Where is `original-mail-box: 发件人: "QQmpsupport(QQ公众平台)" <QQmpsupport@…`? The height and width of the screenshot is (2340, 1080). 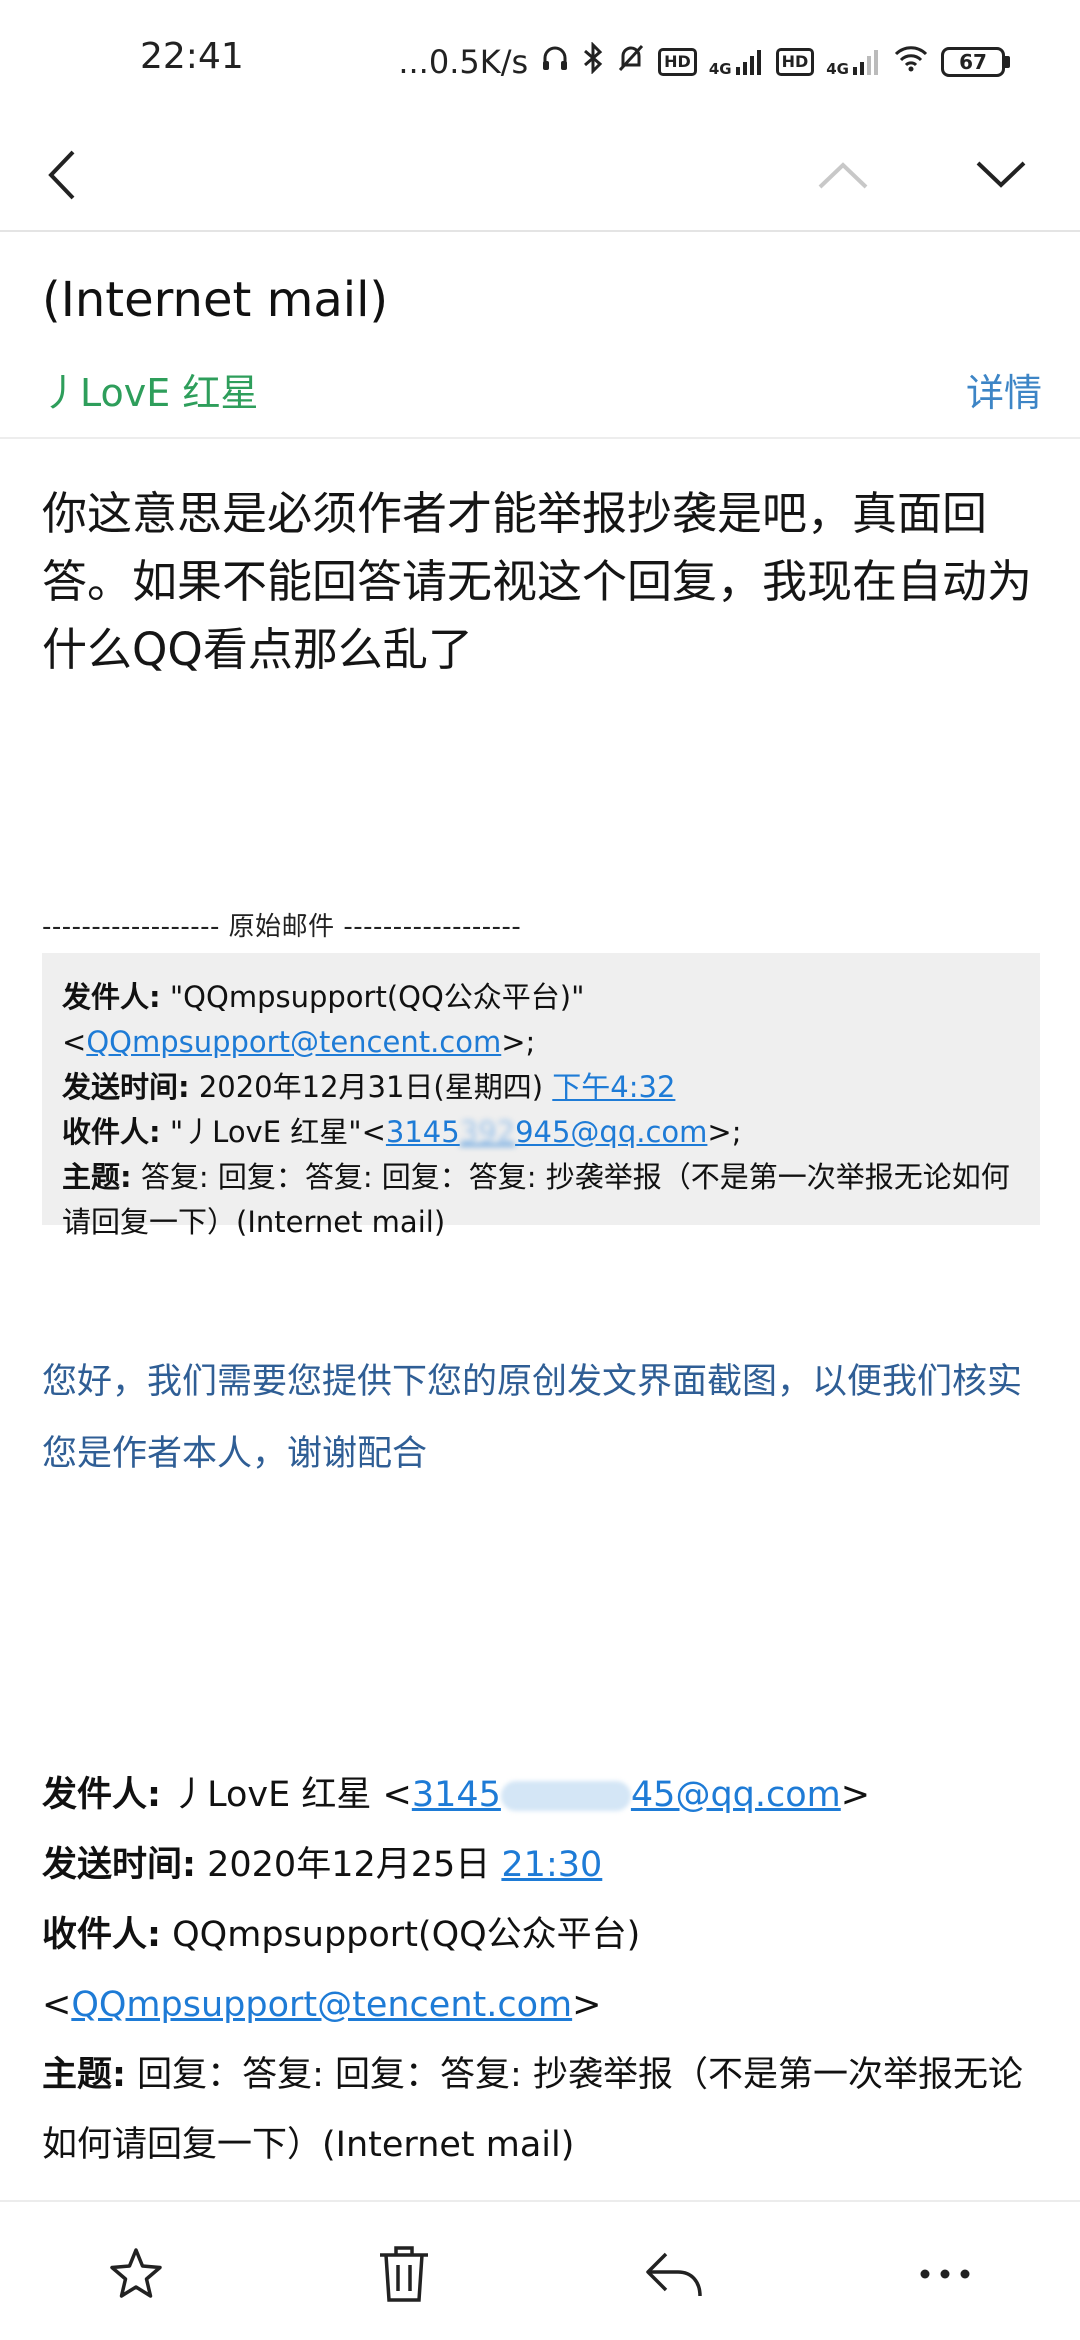
original-mail-box: 发件人: "QQmpsupport(QQ公众平台)" <QQmpsupport@… is located at coordinates (541, 1096).